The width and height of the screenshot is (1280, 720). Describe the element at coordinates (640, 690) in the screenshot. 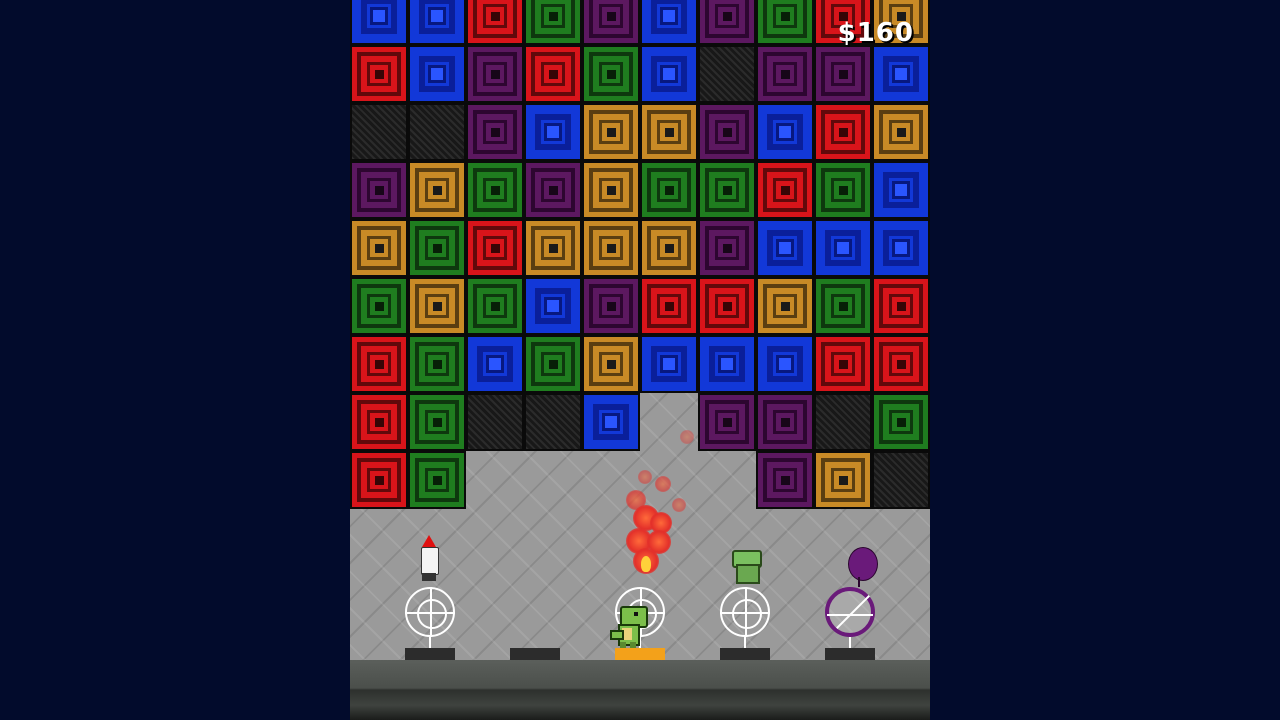

I see `floor` at that location.